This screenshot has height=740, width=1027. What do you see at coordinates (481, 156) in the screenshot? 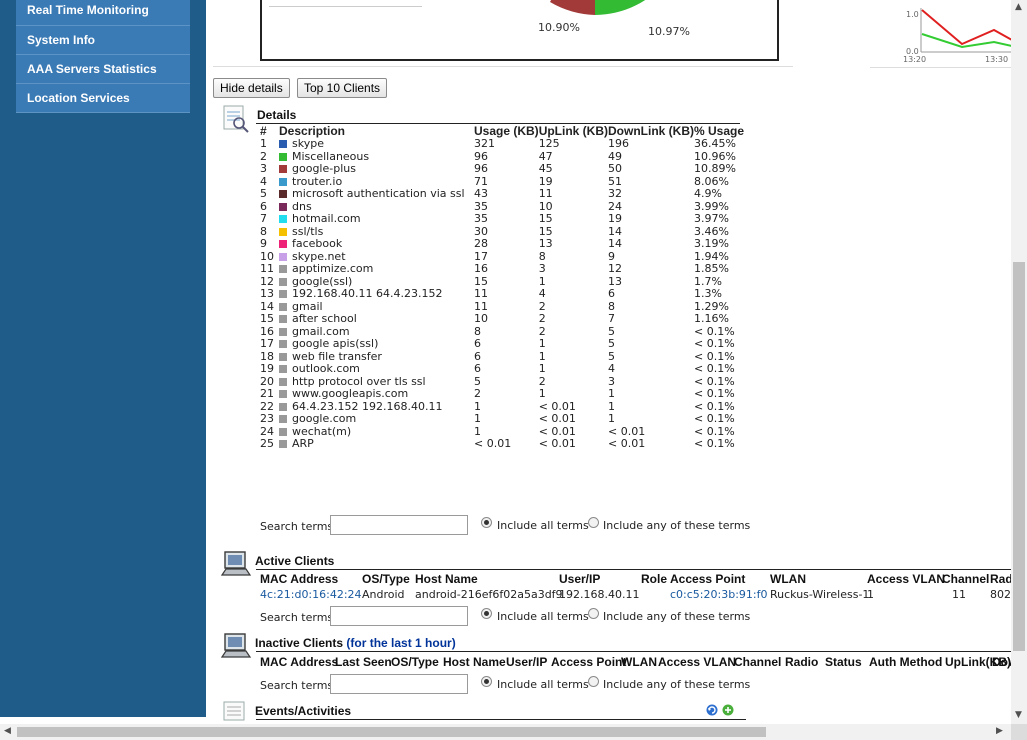
I see `row-usage: 96` at bounding box center [481, 156].